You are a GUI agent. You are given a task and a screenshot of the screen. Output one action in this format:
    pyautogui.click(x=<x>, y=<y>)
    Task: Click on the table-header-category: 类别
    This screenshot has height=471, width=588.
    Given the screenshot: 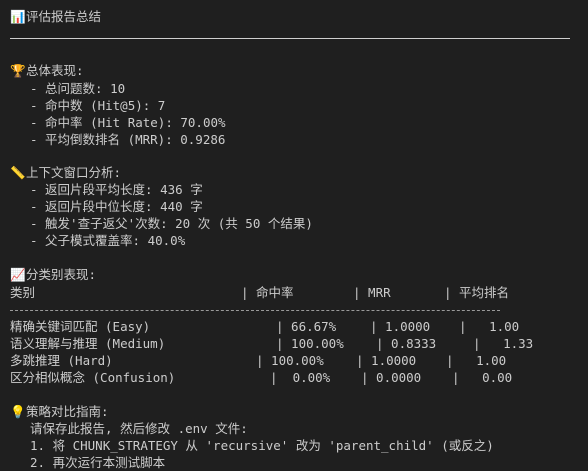 What is the action you would take?
    pyautogui.click(x=23, y=292)
    